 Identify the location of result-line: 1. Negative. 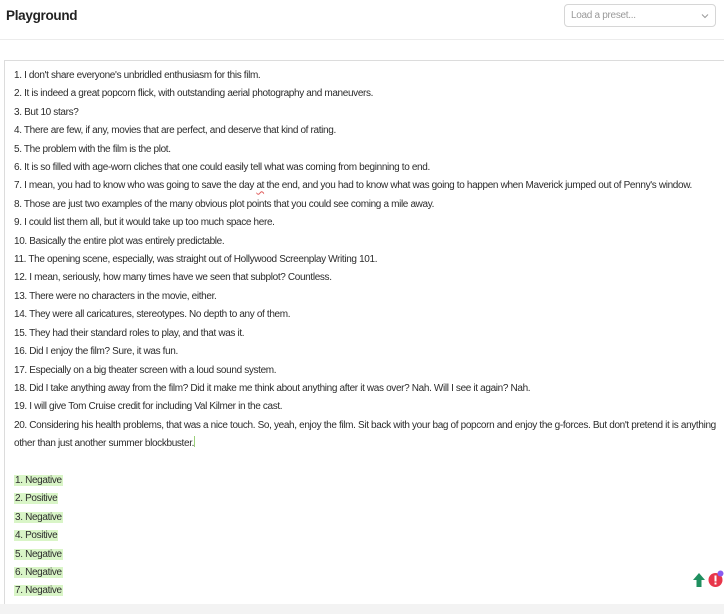
(367, 481).